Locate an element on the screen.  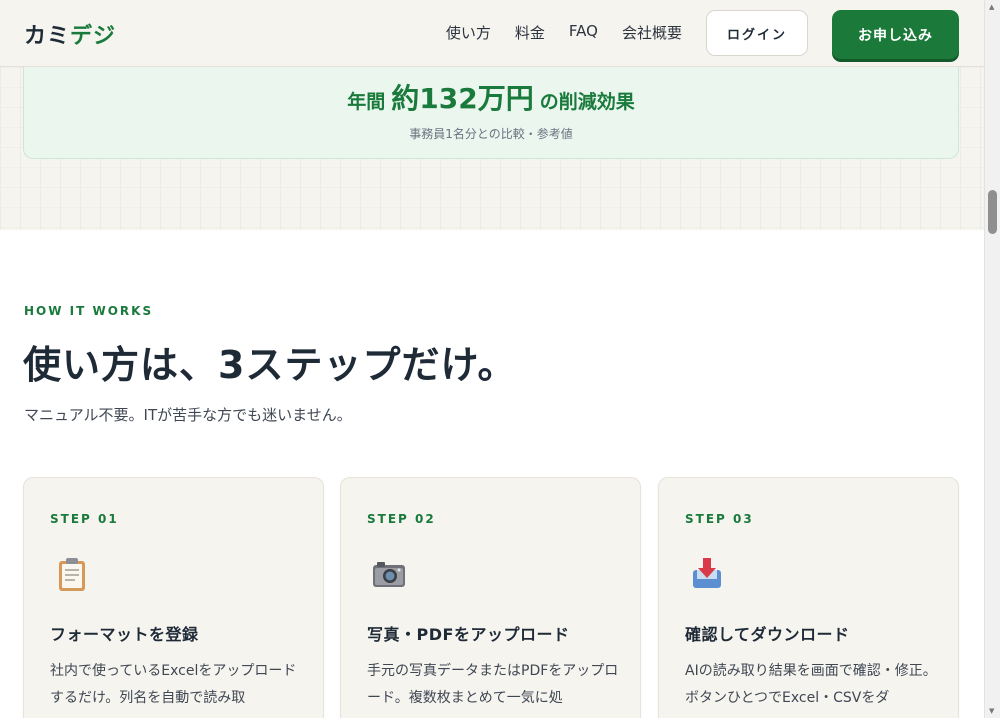
step-label: STEP 03 is located at coordinates (719, 519).